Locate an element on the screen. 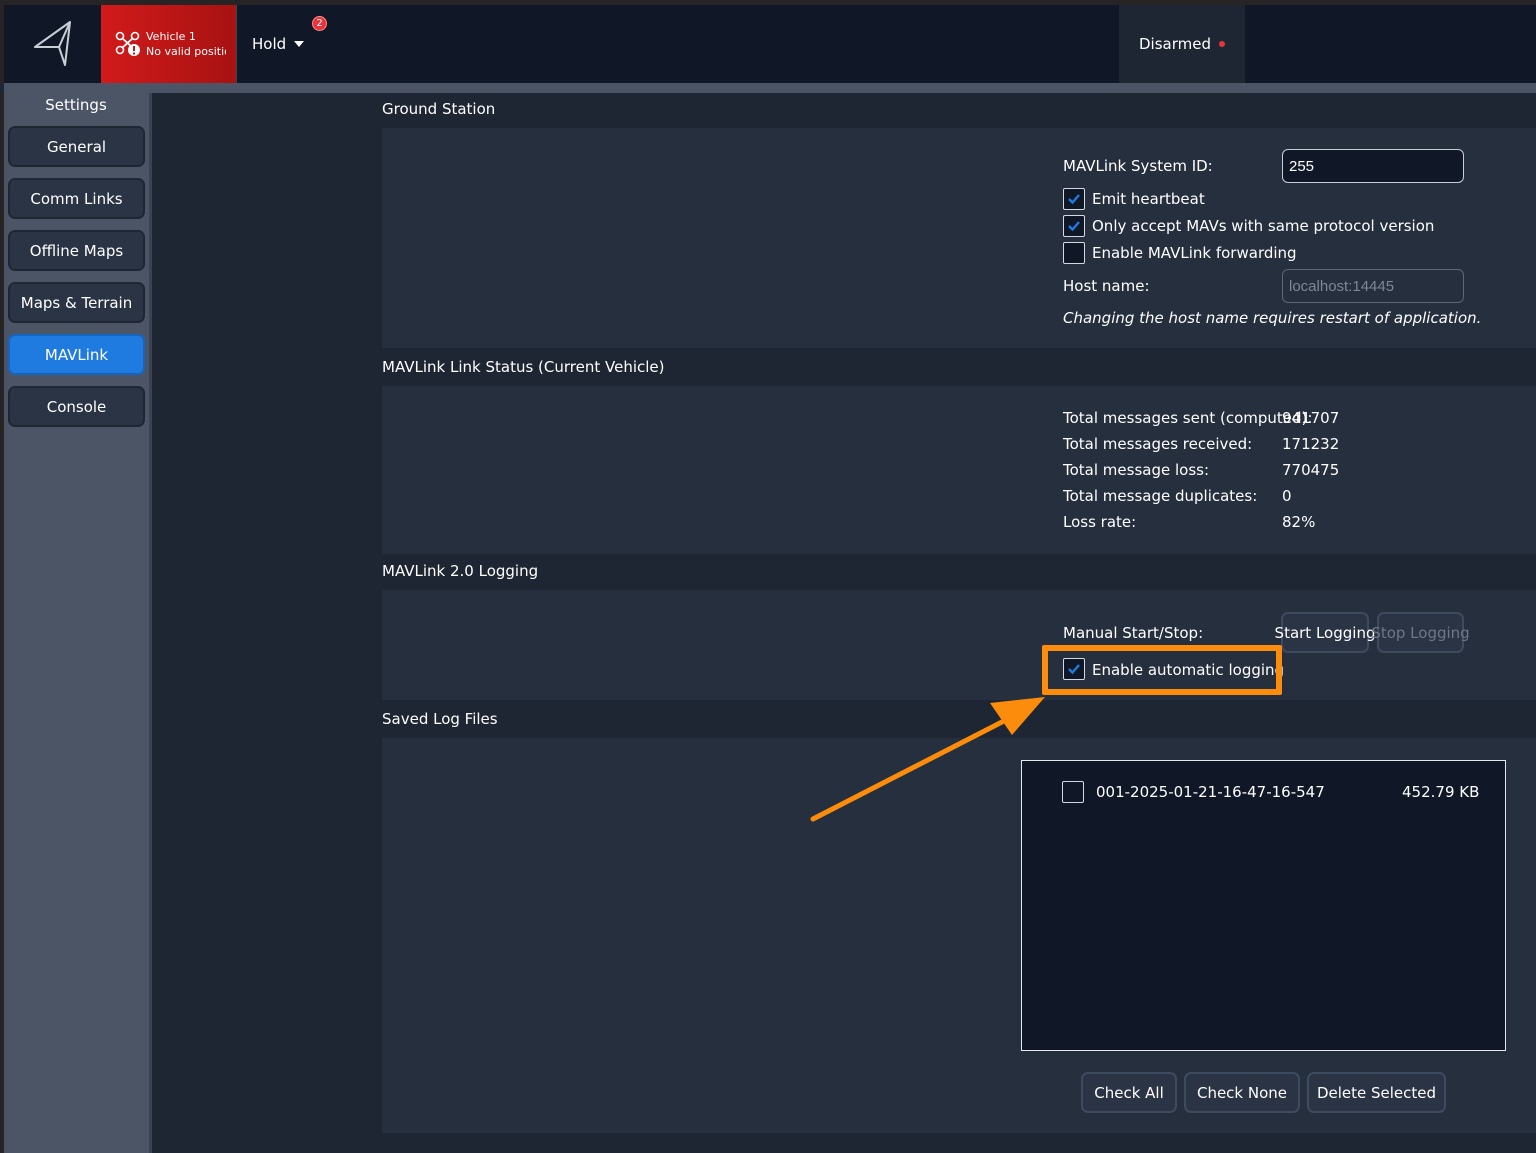 This screenshot has height=1153, width=1536. stat-value: 941707 is located at coordinates (1311, 418).